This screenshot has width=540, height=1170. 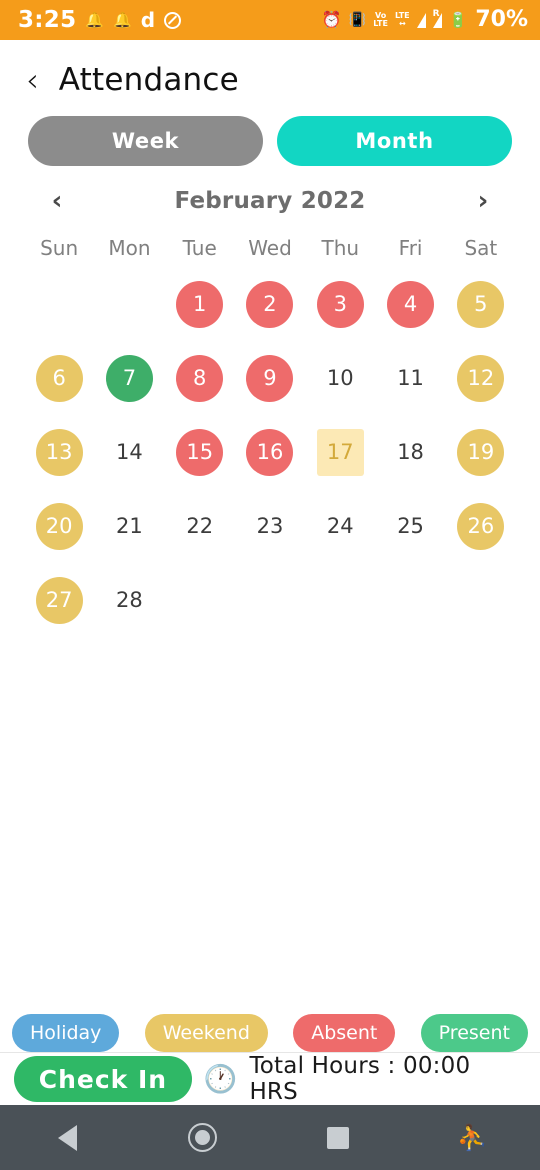 I want to click on recents-nav-icon, so click(x=337, y=1137).